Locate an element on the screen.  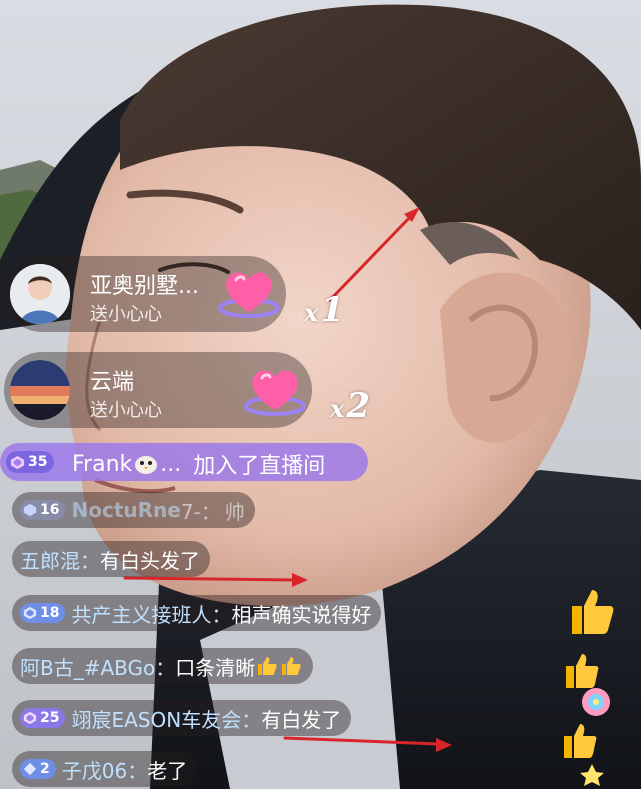
star-icon is located at coordinates (592, 775).